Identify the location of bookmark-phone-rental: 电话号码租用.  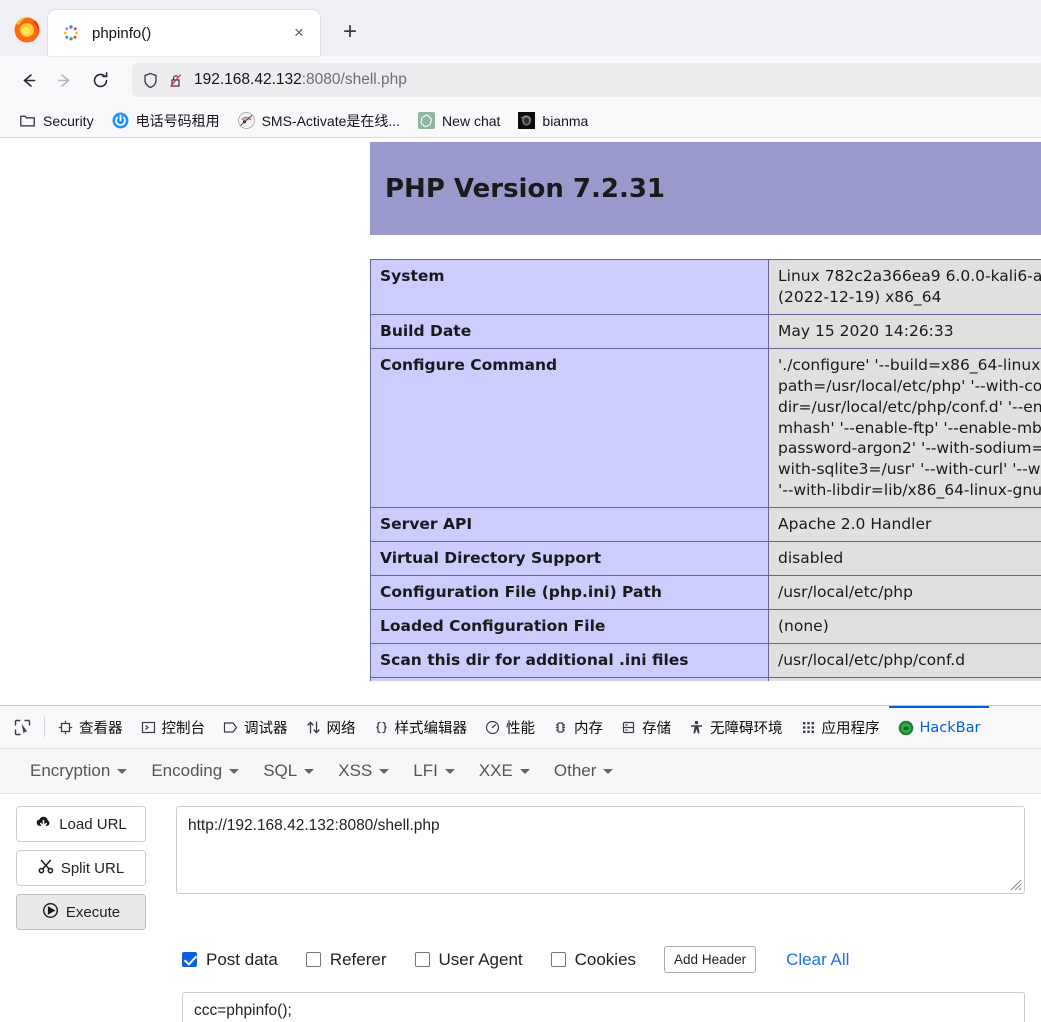
(166, 121).